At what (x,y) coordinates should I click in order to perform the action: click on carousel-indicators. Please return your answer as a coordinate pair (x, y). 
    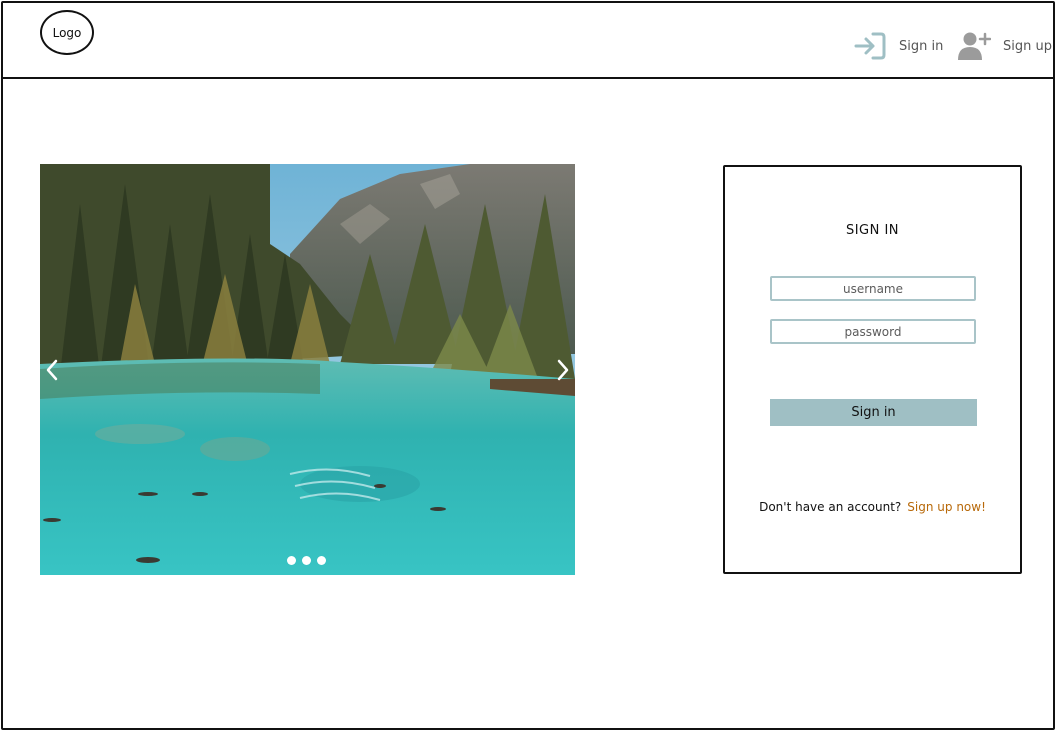
    Looking at the image, I should click on (306, 560).